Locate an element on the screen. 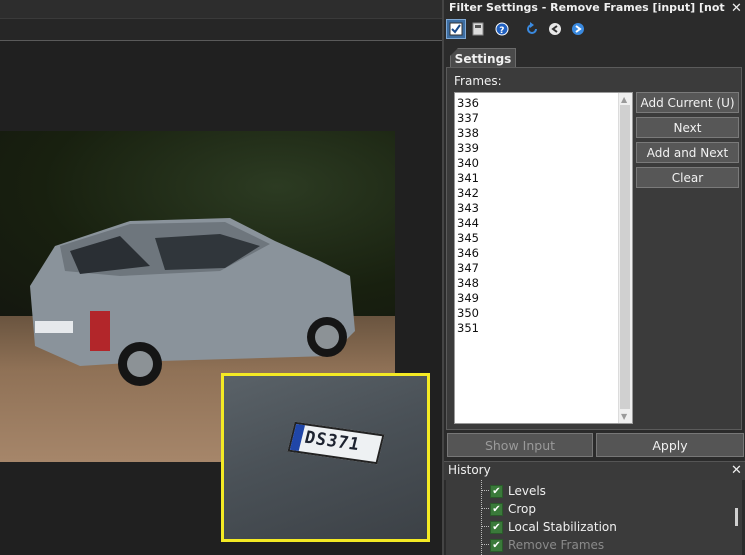 The width and height of the screenshot is (745, 555). list-item: 350 is located at coordinates (468, 313).